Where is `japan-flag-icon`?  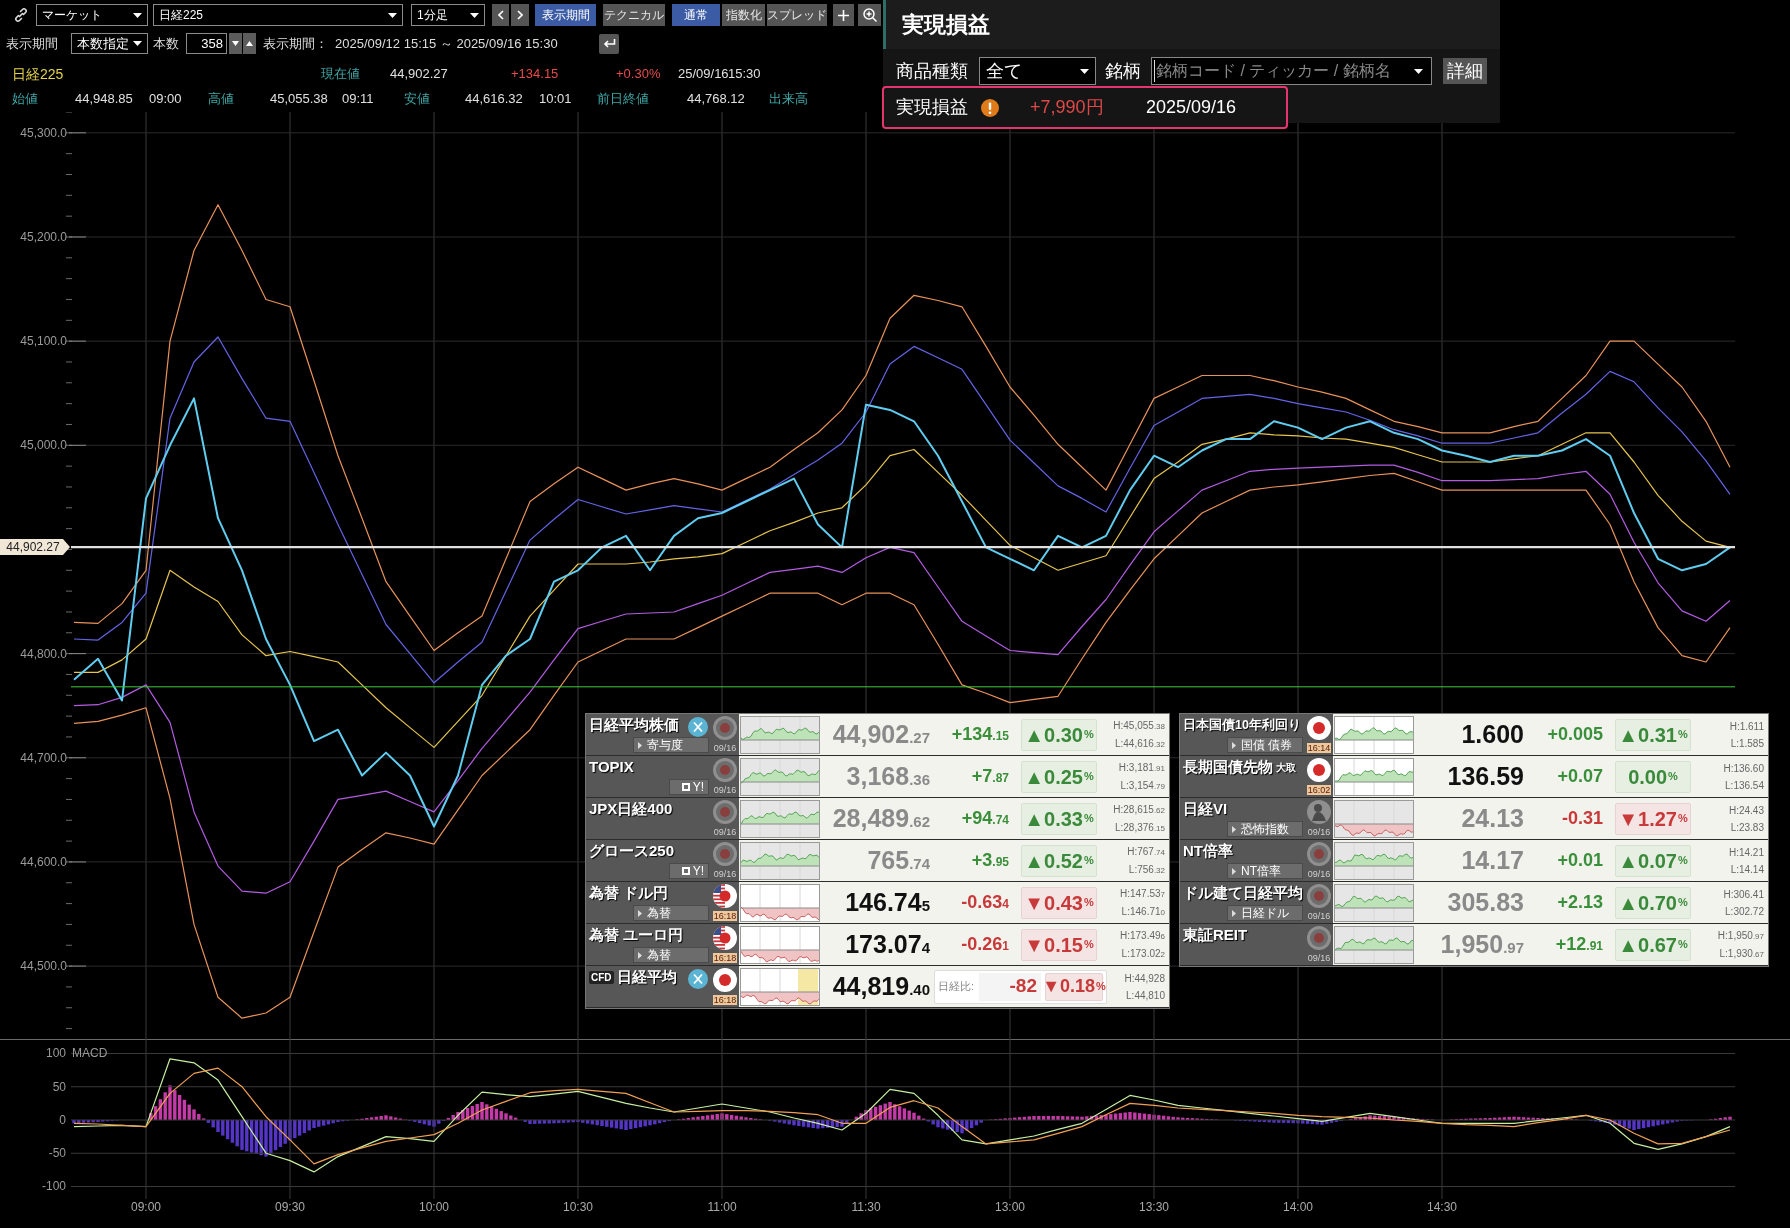 japan-flag-icon is located at coordinates (1319, 728).